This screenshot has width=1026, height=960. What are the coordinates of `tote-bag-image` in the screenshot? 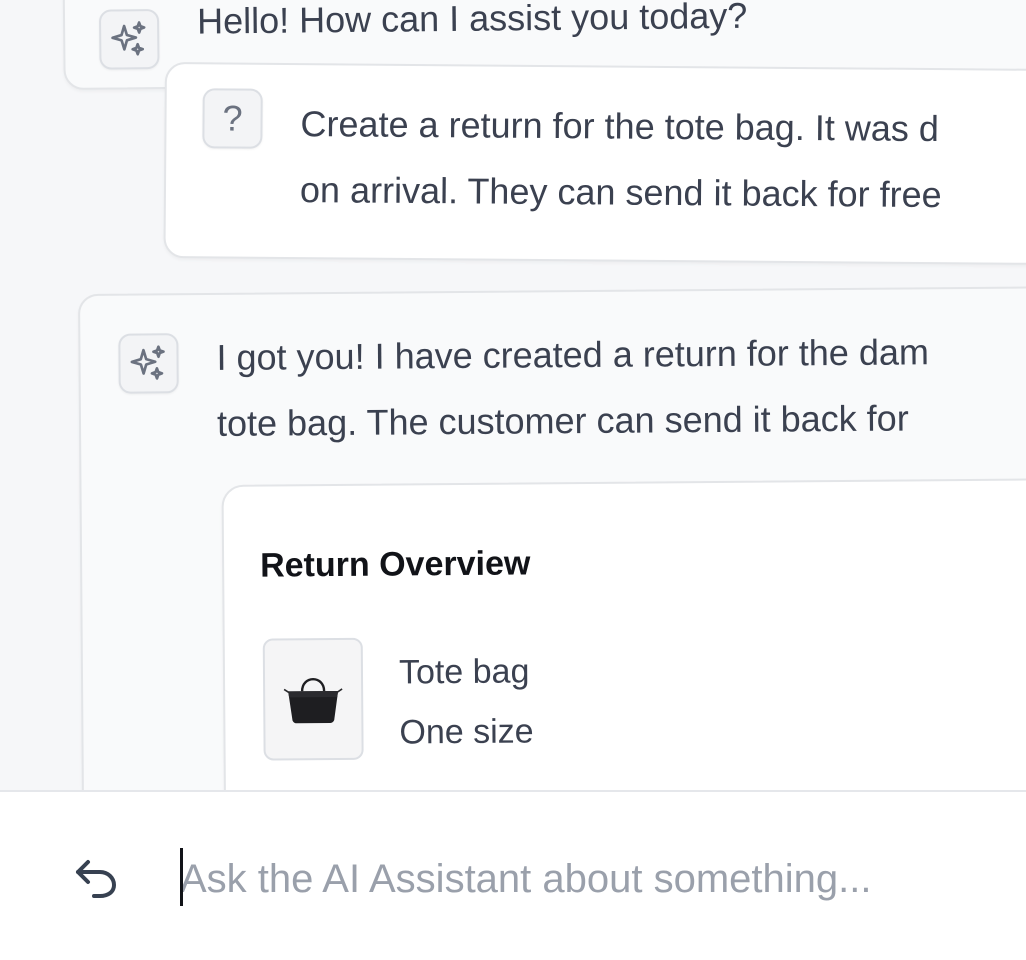 It's located at (313, 698).